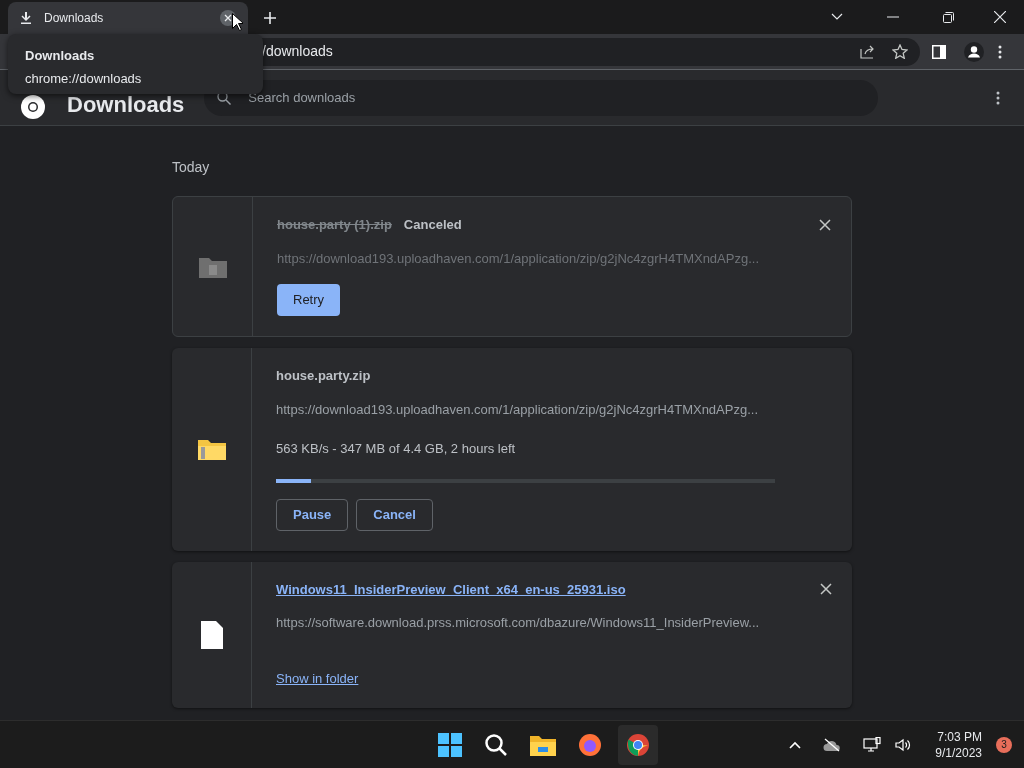 This screenshot has width=1024, height=768. Describe the element at coordinates (998, 97) in the screenshot. I see `more-icon` at that location.